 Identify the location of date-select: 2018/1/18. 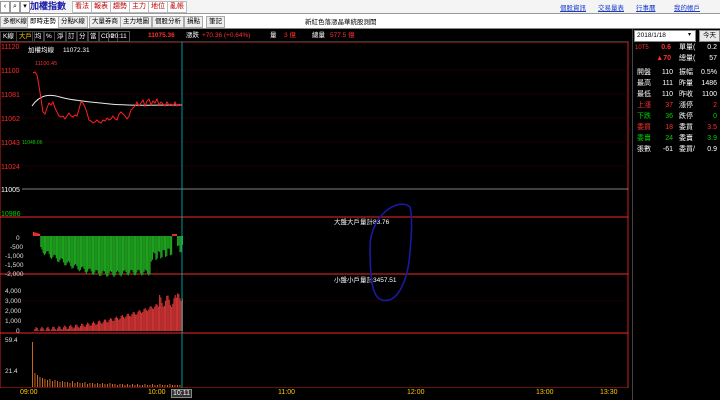
(665, 36).